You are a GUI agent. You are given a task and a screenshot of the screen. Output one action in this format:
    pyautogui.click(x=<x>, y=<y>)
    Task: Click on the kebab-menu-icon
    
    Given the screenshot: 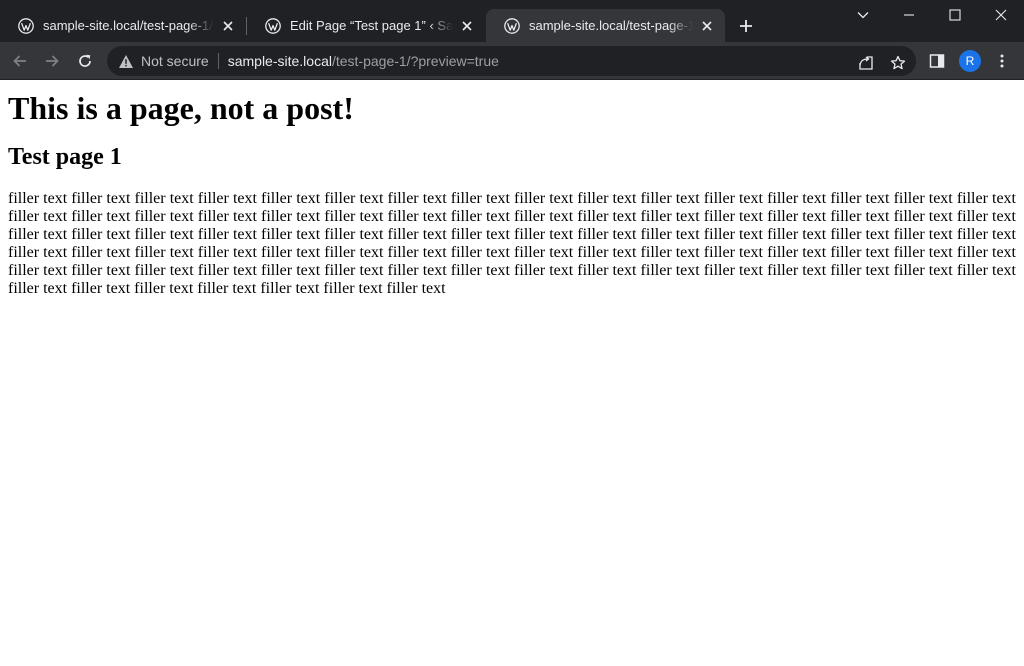 What is the action you would take?
    pyautogui.click(x=1002, y=61)
    